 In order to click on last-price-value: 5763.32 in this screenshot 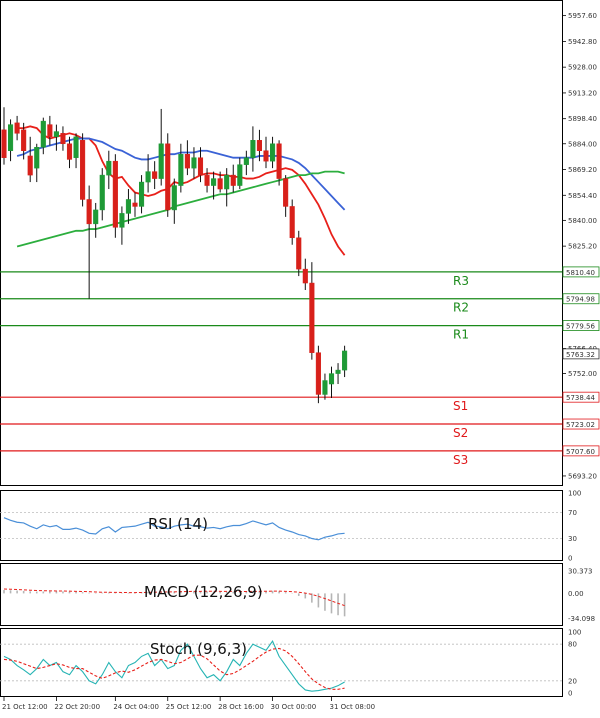, I will do `click(580, 355)`.